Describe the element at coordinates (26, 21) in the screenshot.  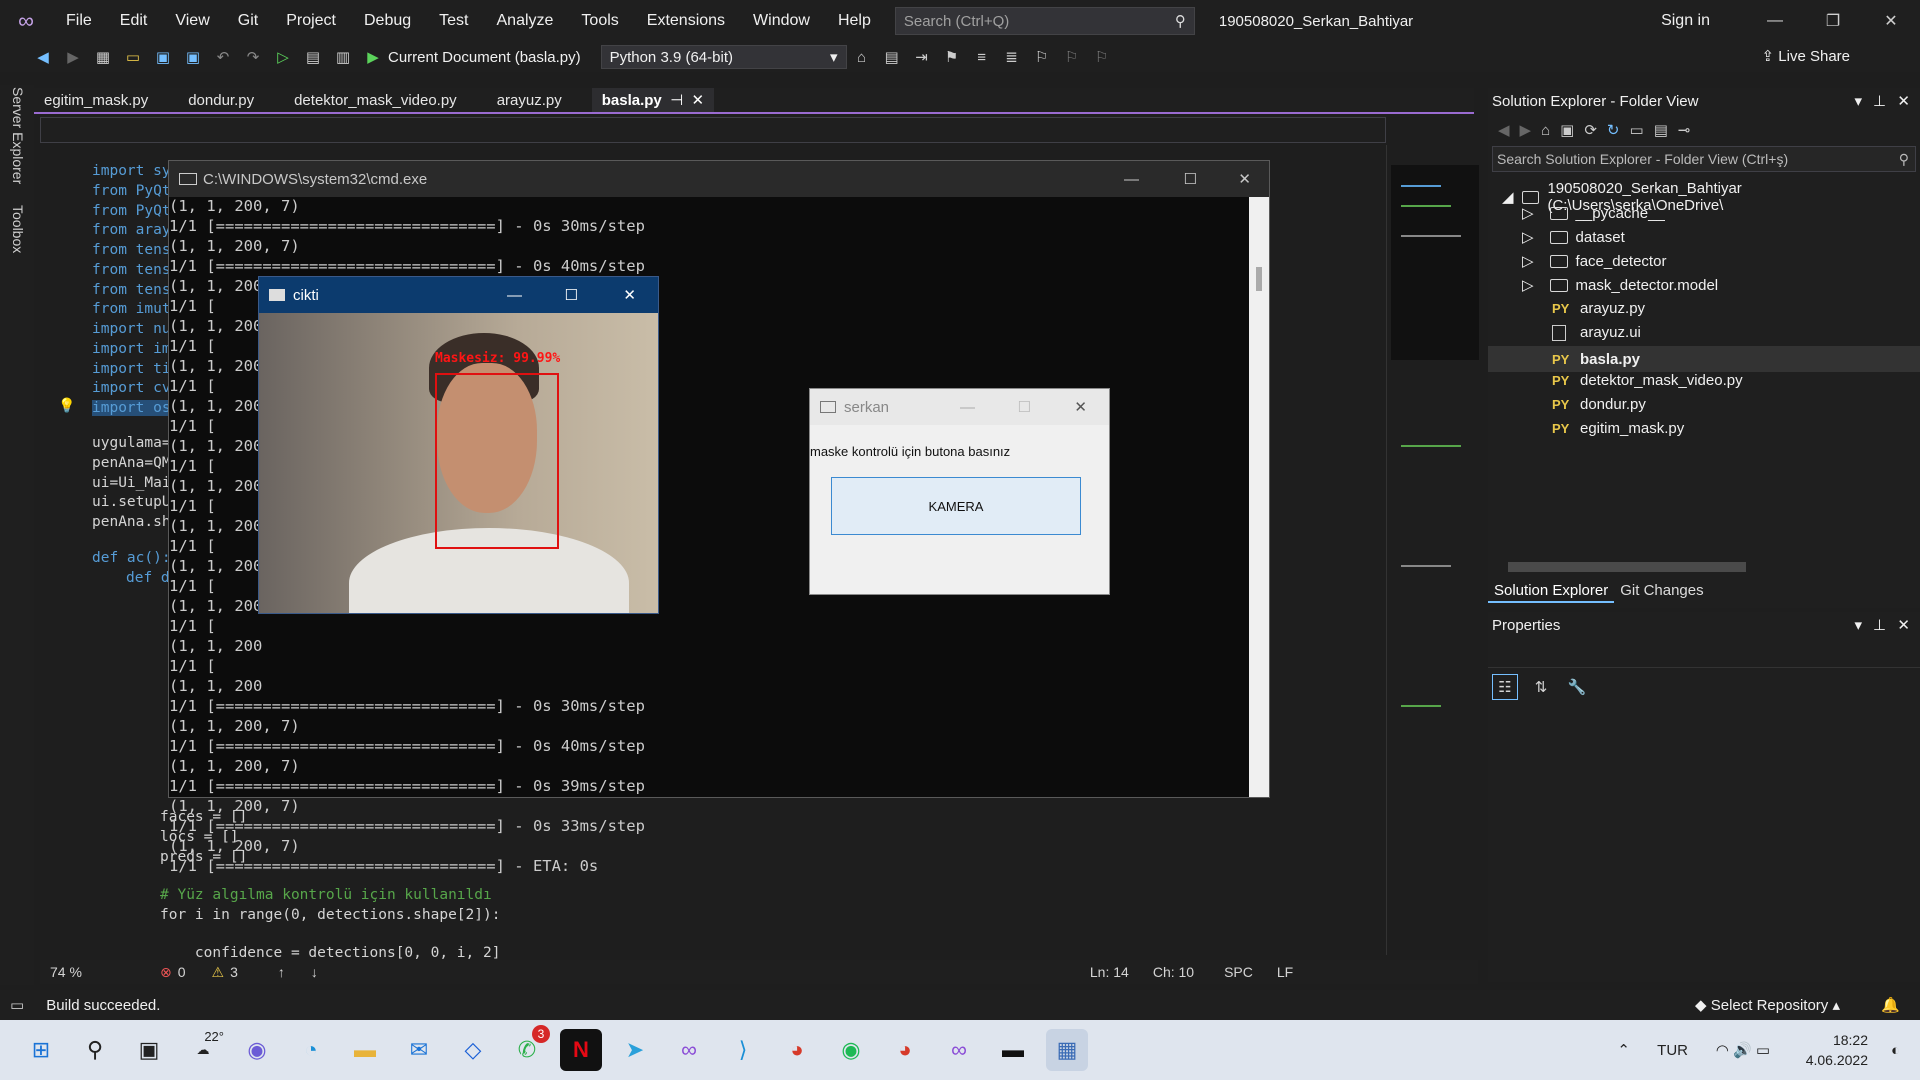
I see `visual-studio-logo-icon: ∞` at that location.